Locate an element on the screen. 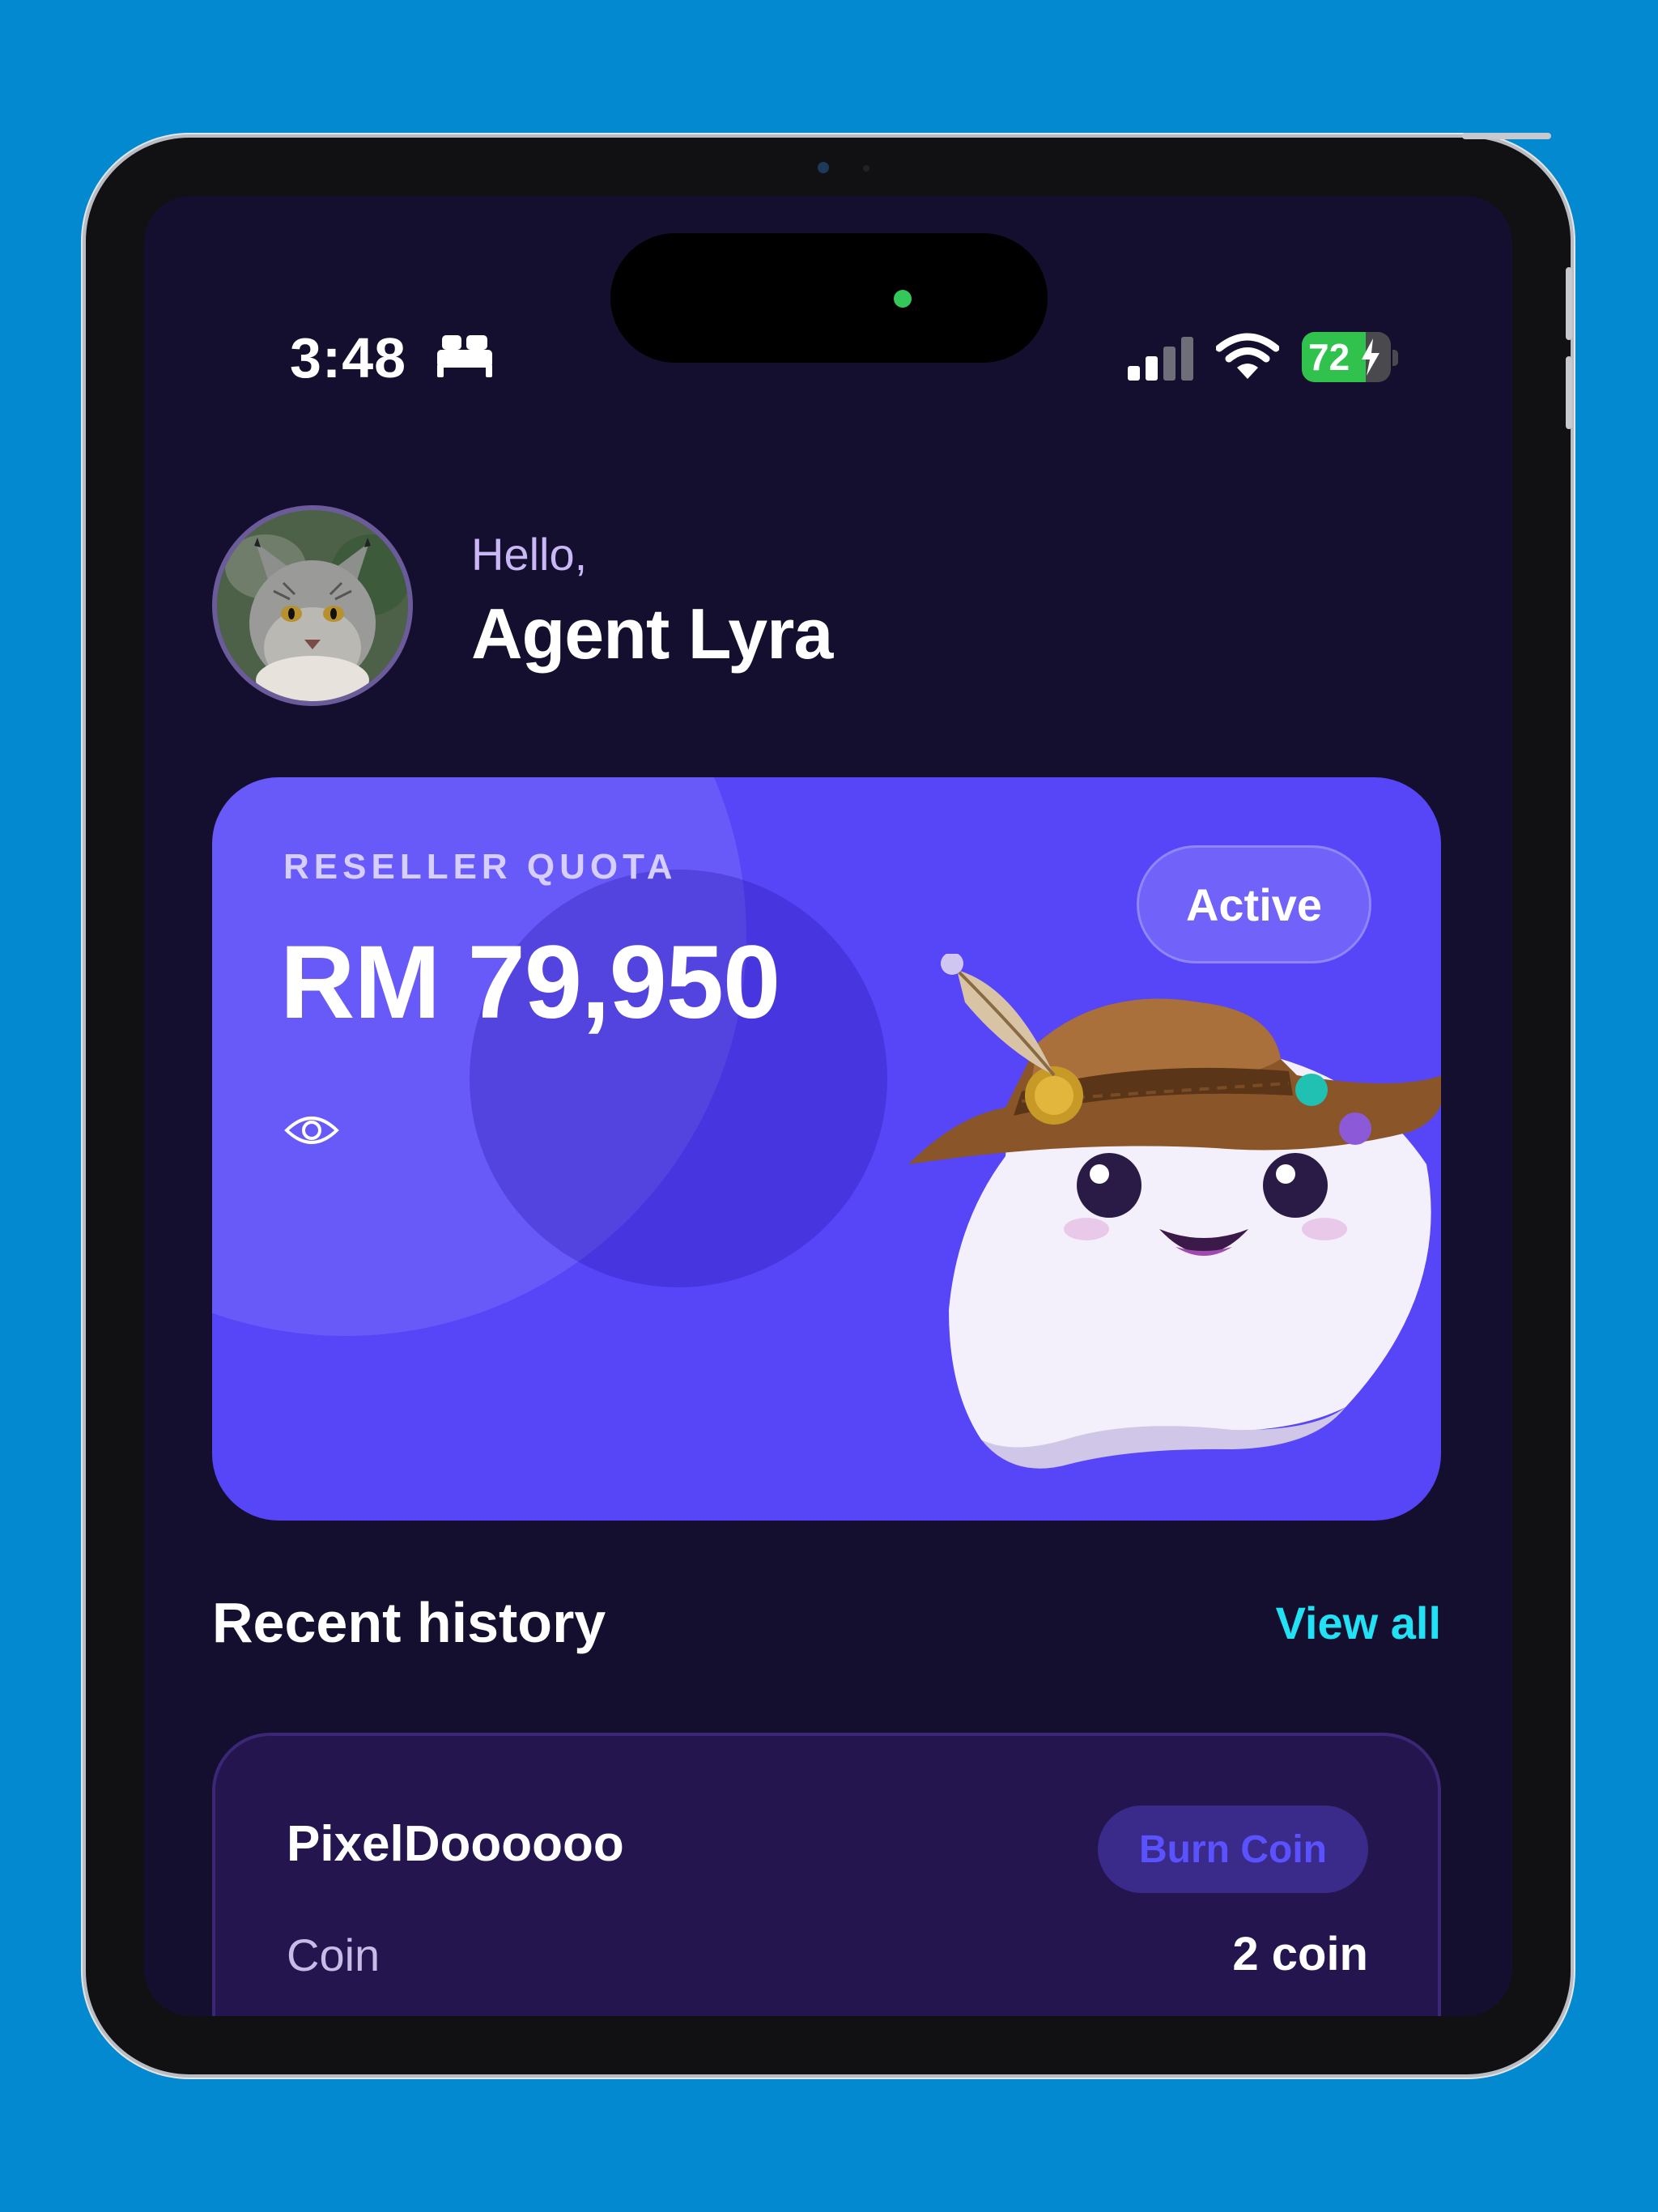 This screenshot has height=2212, width=1658. history-item-card: PixelDoooooo Burn Coin Coin 2 coin is located at coordinates (826, 1875).